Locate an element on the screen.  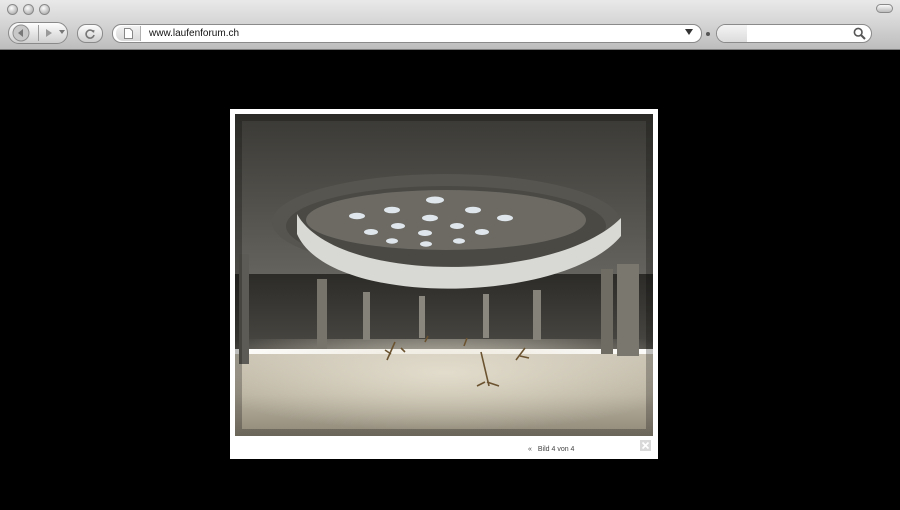
forward-button is located at coordinates (49, 33).